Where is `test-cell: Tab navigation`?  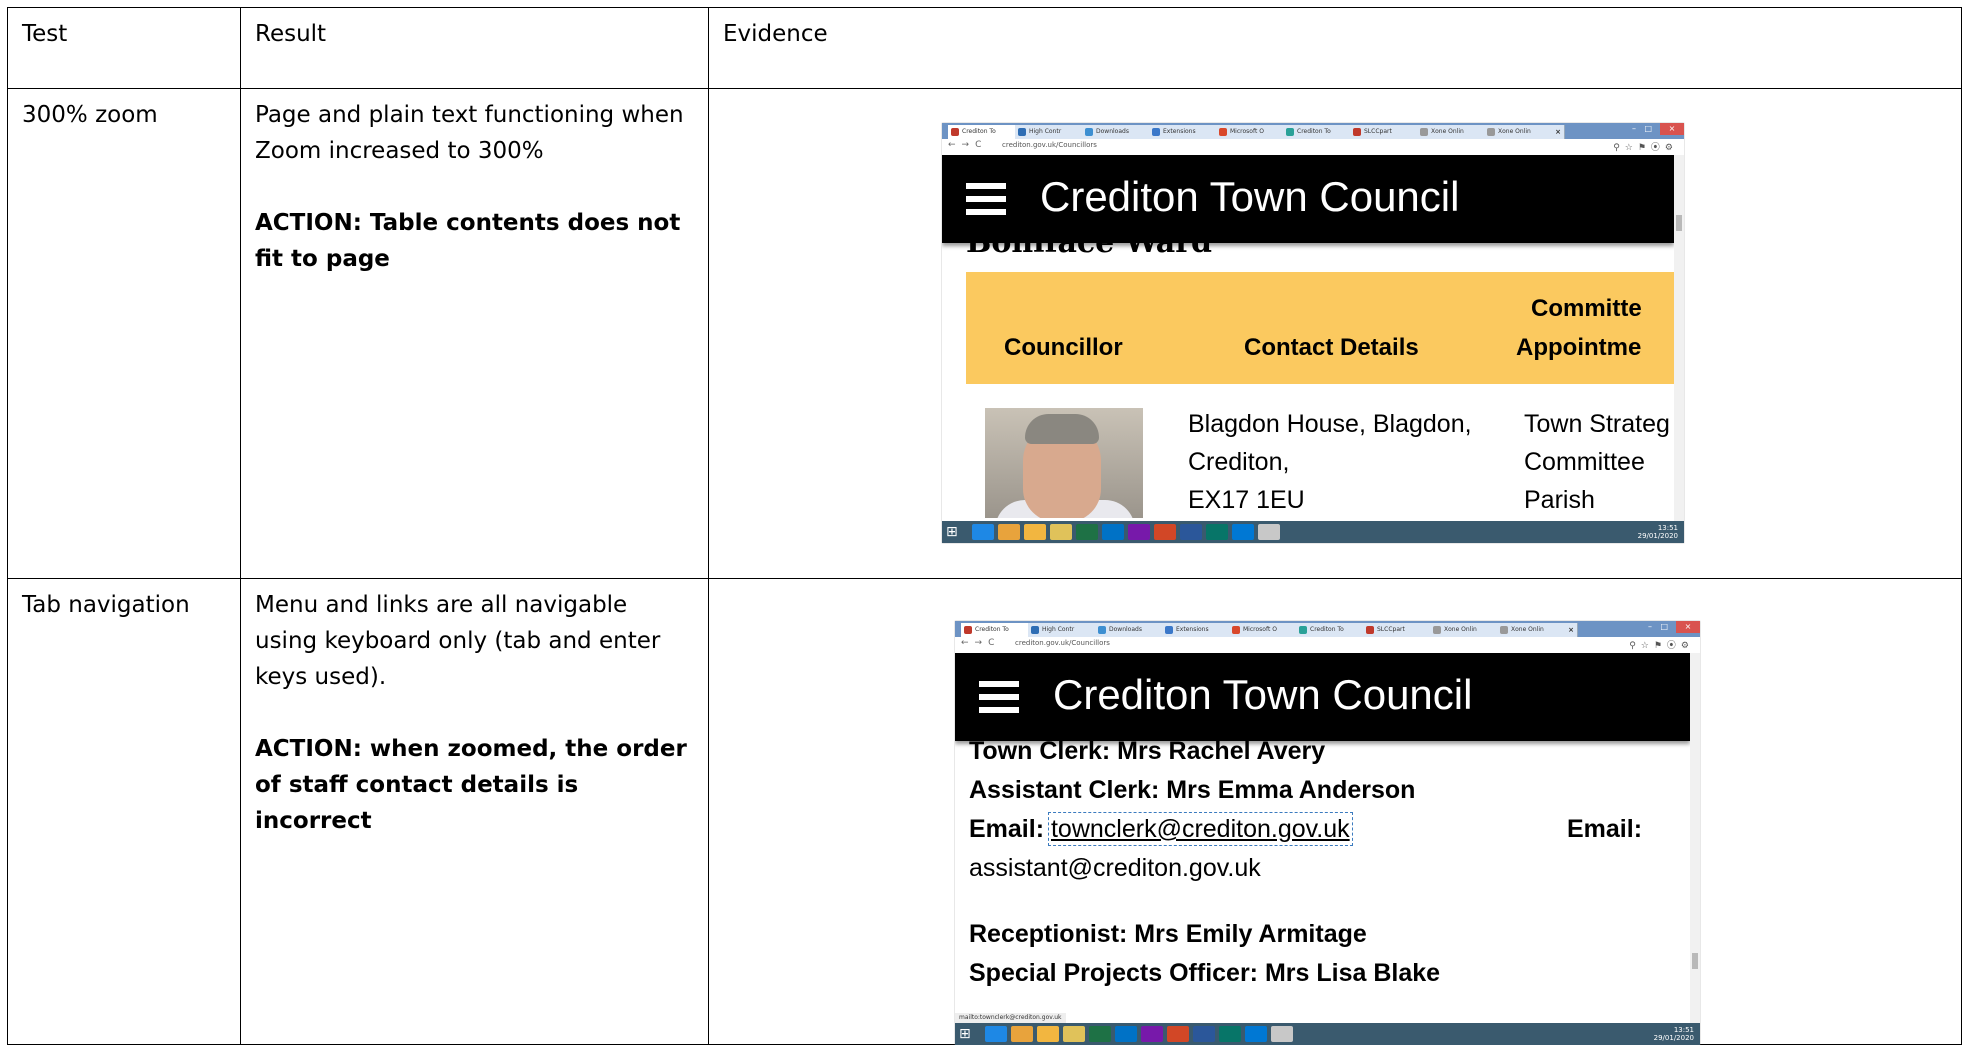 test-cell: Tab navigation is located at coordinates (124, 811).